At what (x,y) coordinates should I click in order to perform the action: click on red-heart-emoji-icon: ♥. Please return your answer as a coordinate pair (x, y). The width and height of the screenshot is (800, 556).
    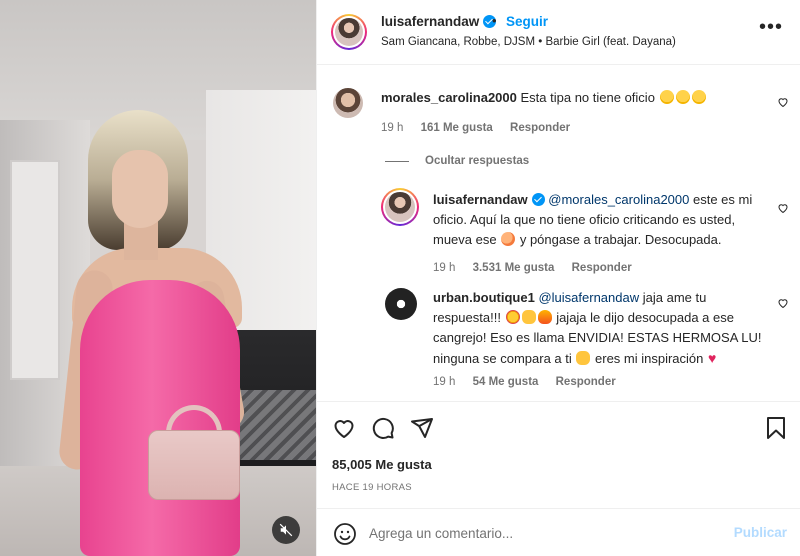
    Looking at the image, I should click on (712, 358).